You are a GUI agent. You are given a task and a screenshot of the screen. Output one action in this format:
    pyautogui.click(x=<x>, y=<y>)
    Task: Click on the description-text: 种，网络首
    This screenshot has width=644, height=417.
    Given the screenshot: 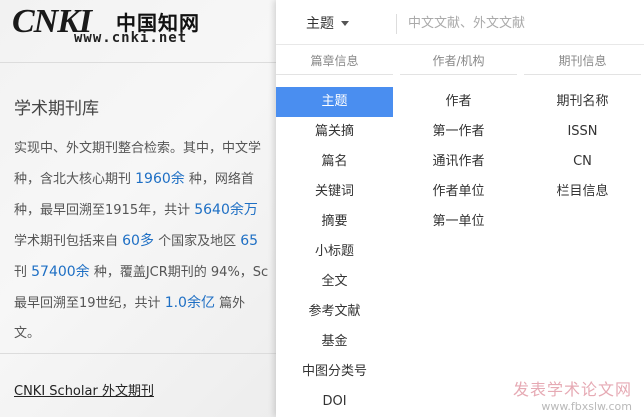 What is the action you would take?
    pyautogui.click(x=219, y=179)
    